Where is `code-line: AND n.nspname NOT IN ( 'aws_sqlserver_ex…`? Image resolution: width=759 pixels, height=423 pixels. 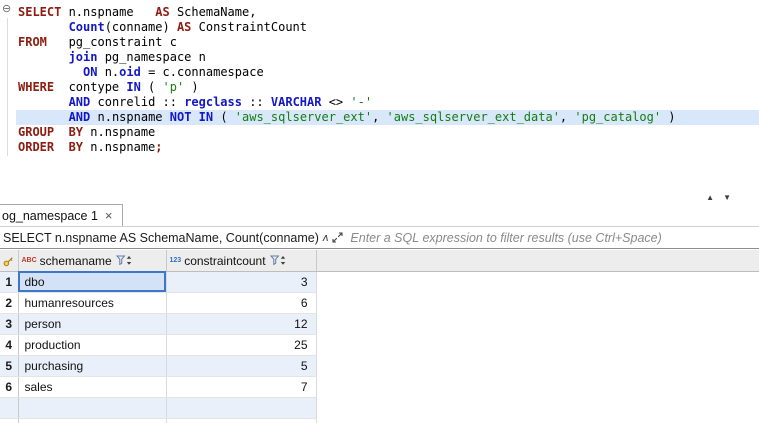 code-line: AND n.nspname NOT IN ( 'aws_sqlserver_ex… is located at coordinates (387, 117).